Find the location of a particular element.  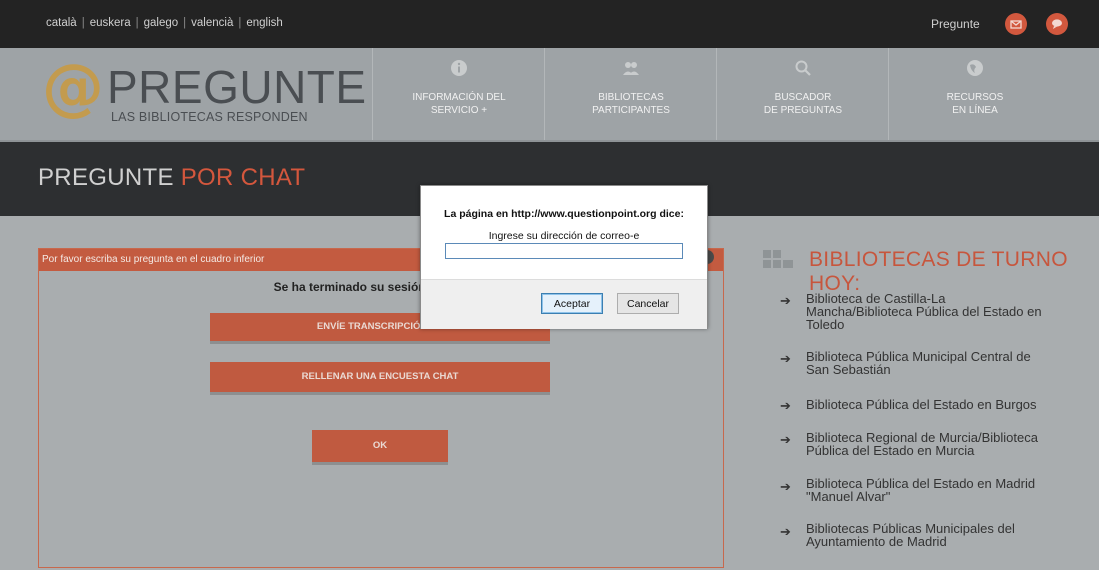

lang-galego: galego is located at coordinates (161, 23).